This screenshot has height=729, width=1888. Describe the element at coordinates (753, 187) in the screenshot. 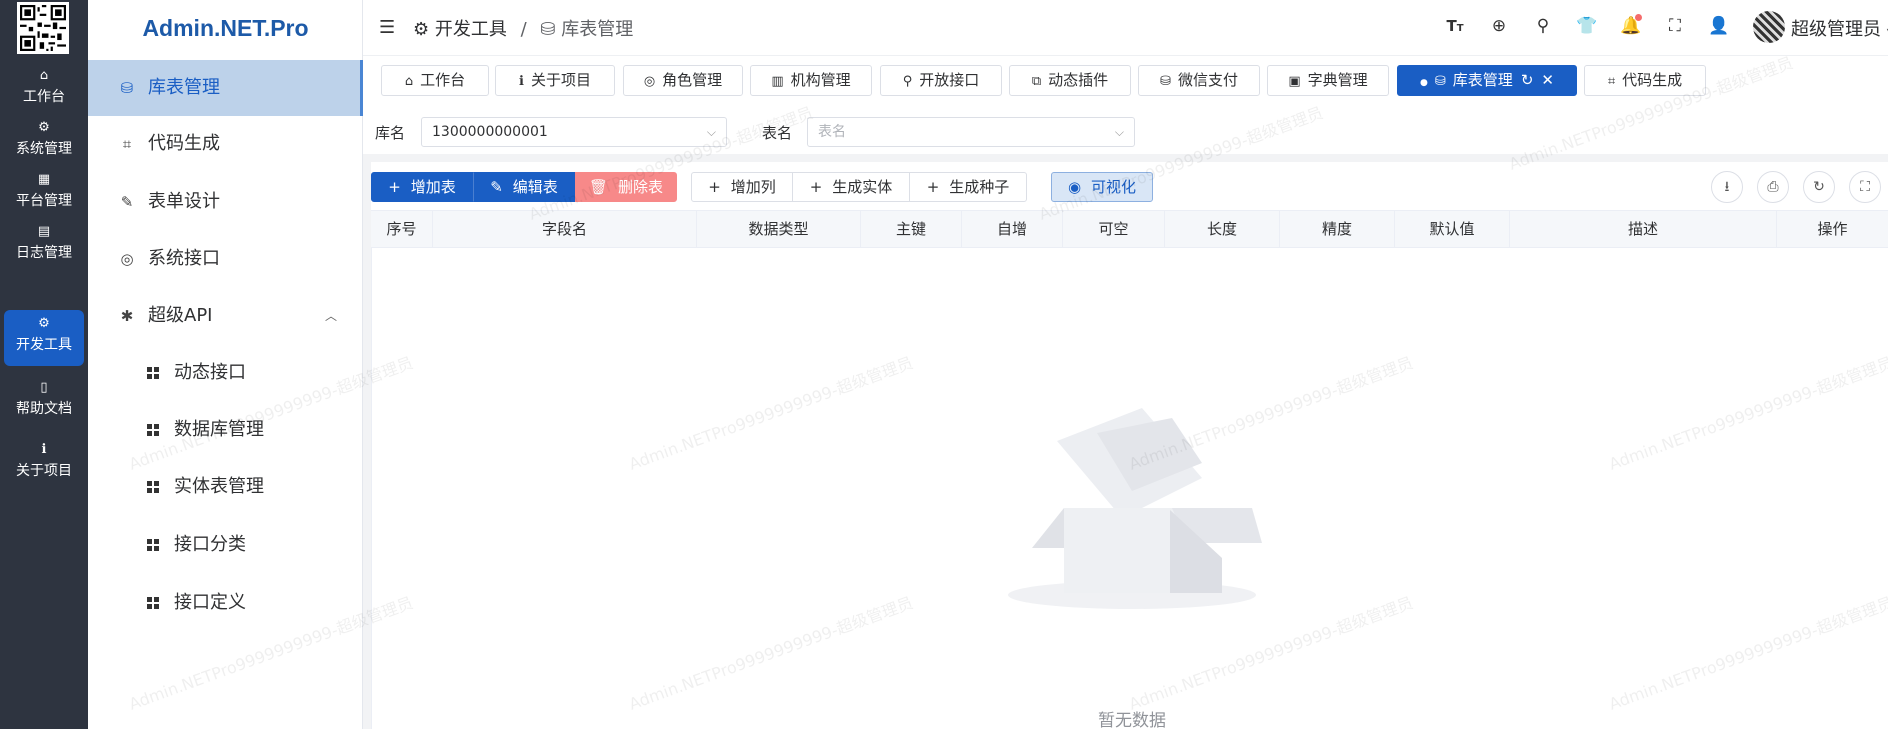

I see `button-label: 增加列` at that location.